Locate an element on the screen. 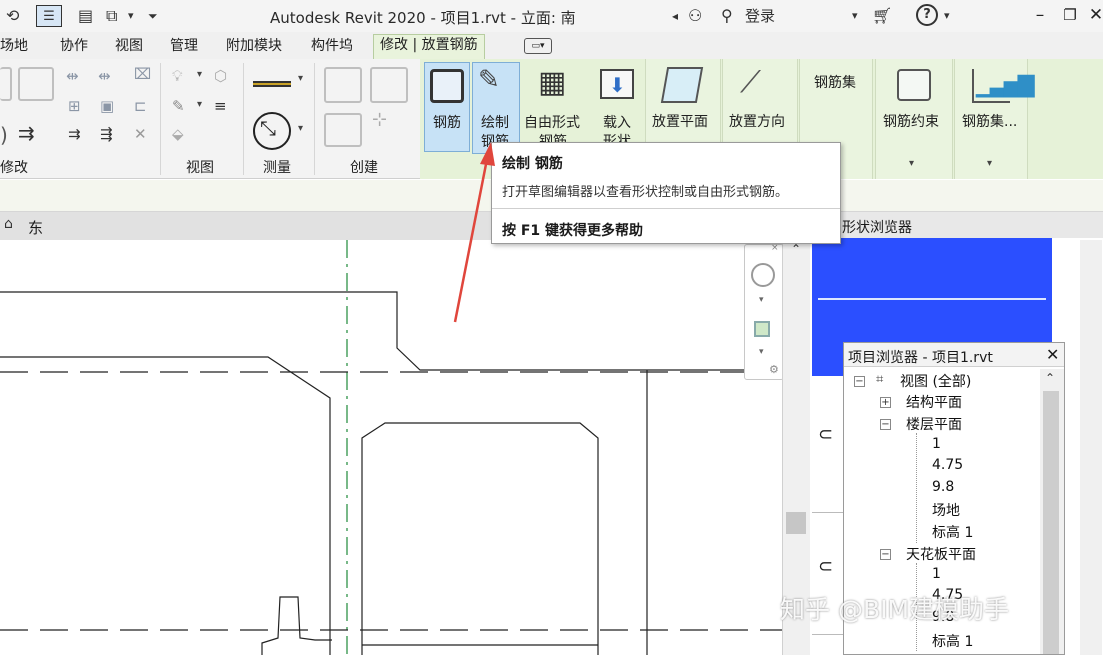  minimize-button: – is located at coordinates (1040, 15).